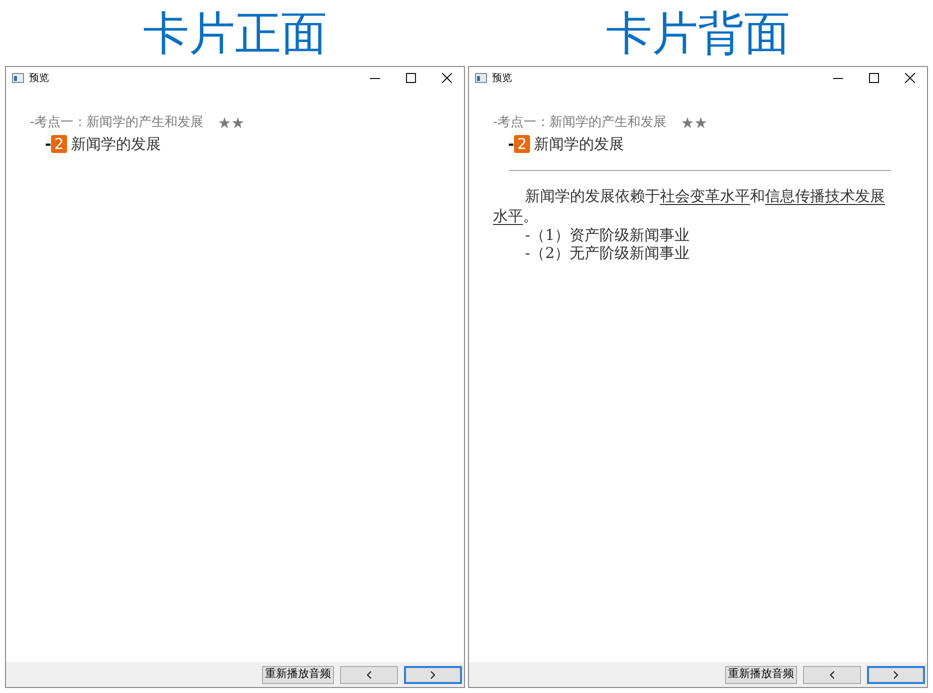  Describe the element at coordinates (235, 33) in the screenshot. I see `card-heading: 卡片正面` at that location.